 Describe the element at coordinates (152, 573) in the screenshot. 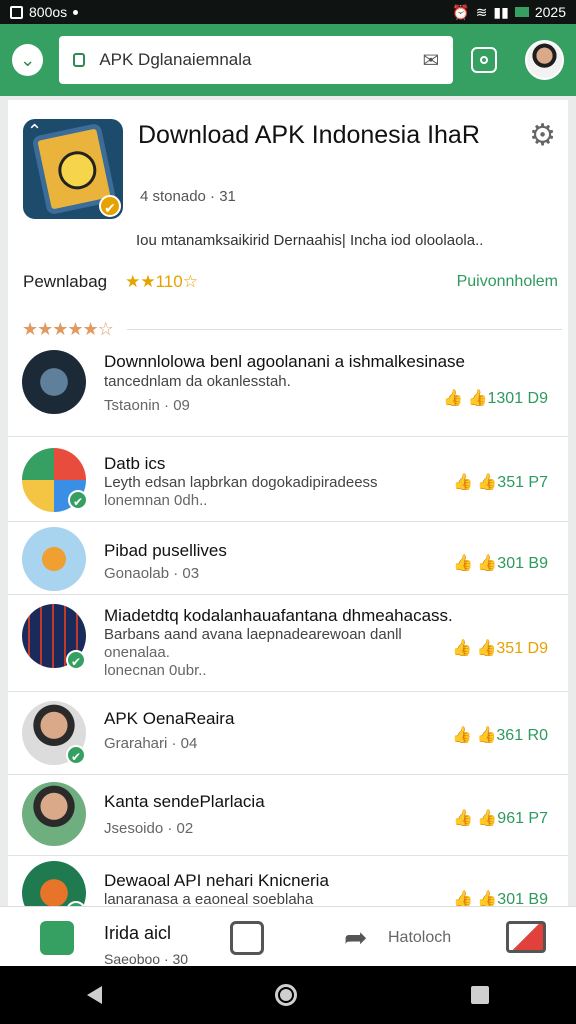

I see `item-meta: Gonaolab · 03` at that location.